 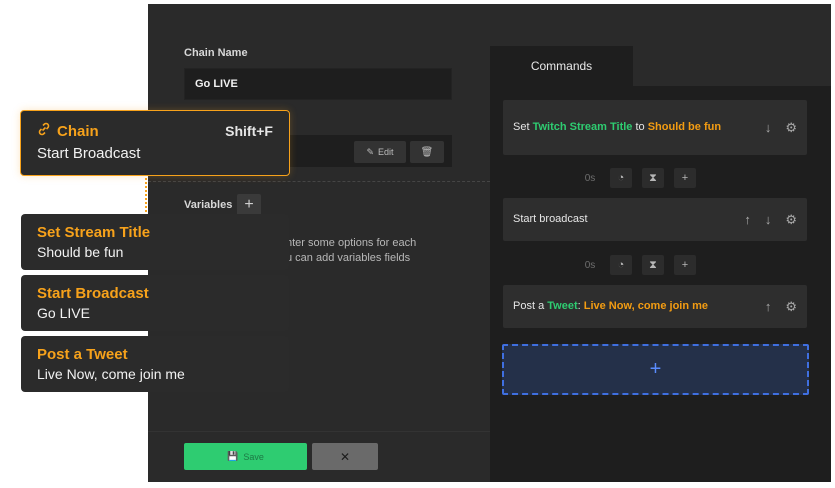 I want to click on step-title: Set Stream Title, so click(x=94, y=232).